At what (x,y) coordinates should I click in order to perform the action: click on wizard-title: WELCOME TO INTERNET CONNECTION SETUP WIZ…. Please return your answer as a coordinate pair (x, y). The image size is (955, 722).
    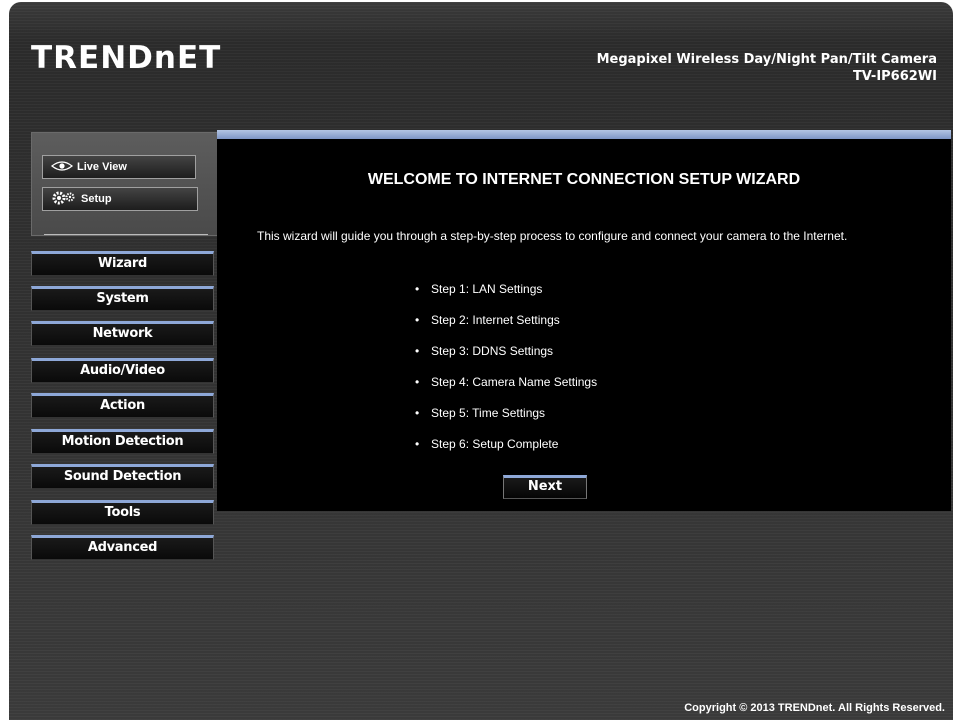
    Looking at the image, I should click on (584, 179).